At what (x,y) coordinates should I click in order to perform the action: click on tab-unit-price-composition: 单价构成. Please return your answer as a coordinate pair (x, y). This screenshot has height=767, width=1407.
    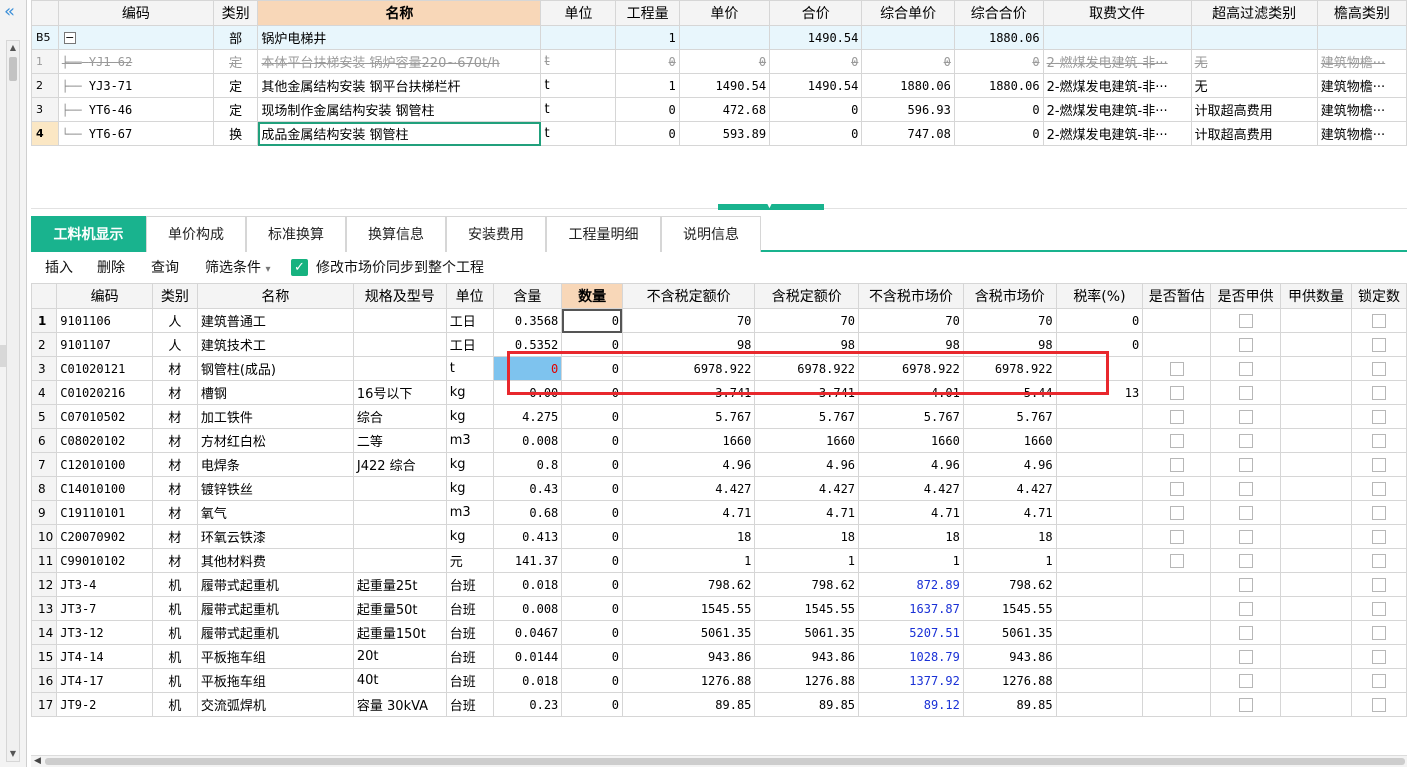
    Looking at the image, I should click on (196, 234).